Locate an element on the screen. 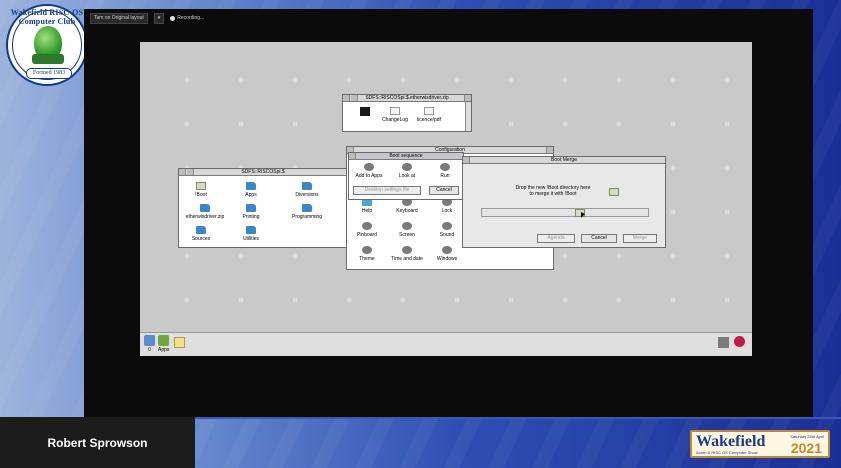  theme-icon is located at coordinates (367, 250).